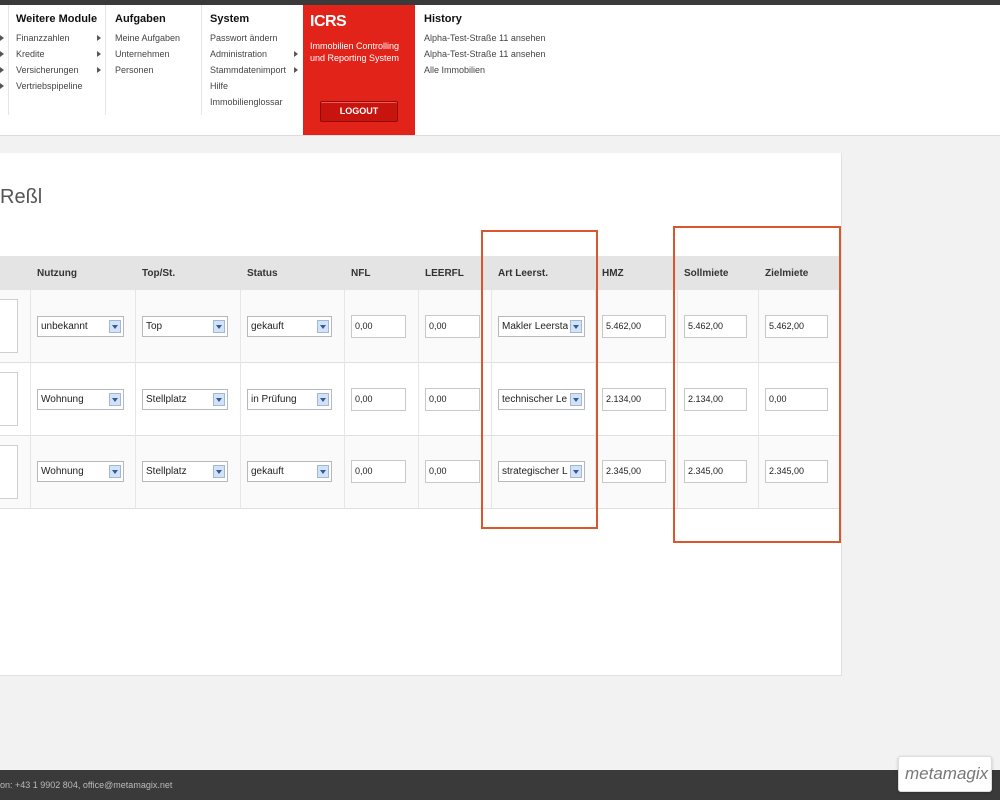 This screenshot has height=800, width=1000. Describe the element at coordinates (248, 70) in the screenshot. I see `menu-item-stammdatenimport: Stammdatenimport` at that location.